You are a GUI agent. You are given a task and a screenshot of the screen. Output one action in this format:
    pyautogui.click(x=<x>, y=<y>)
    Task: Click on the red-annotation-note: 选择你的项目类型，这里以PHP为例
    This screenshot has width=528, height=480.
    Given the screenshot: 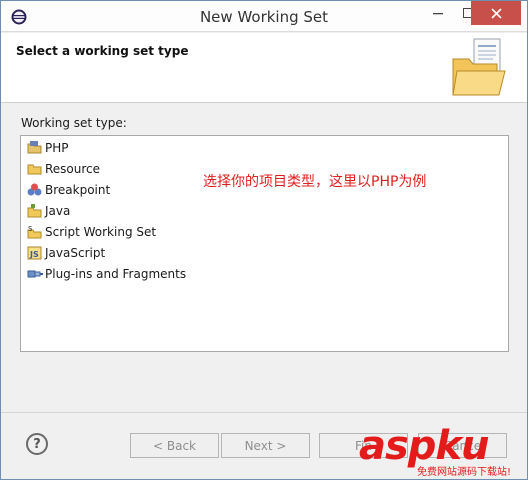 What is the action you would take?
    pyautogui.click(x=315, y=182)
    